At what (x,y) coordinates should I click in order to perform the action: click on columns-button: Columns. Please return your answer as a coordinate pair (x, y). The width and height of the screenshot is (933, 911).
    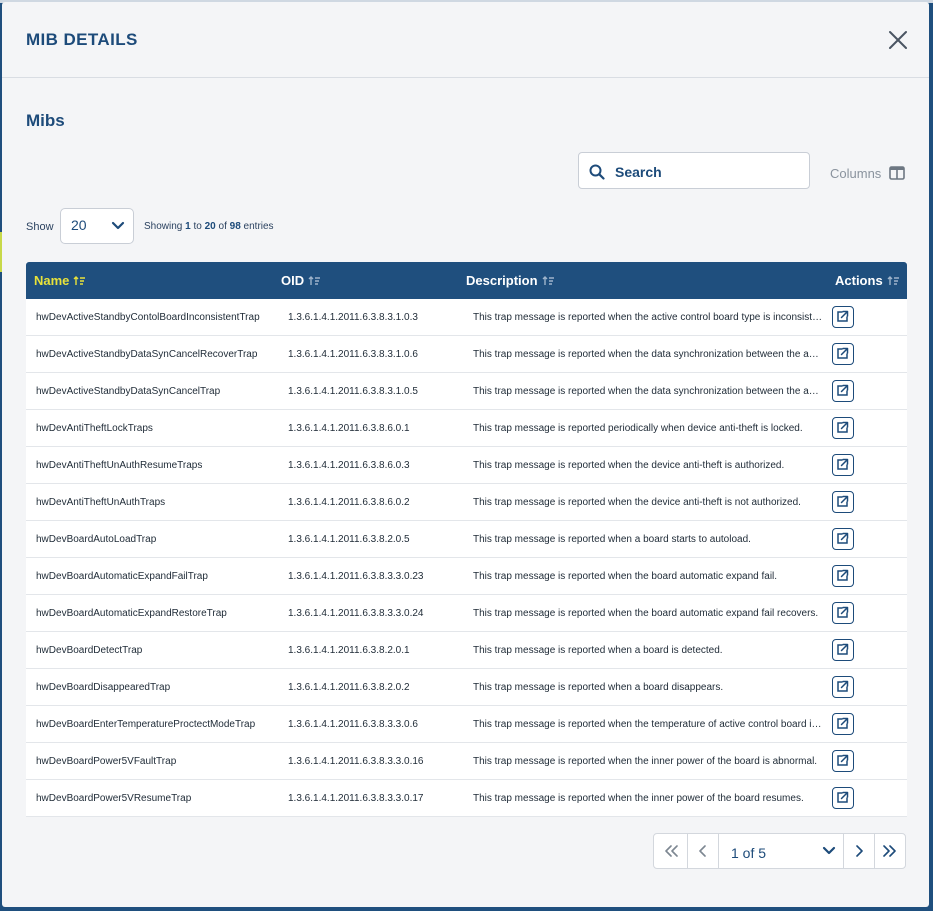
    Looking at the image, I should click on (868, 173).